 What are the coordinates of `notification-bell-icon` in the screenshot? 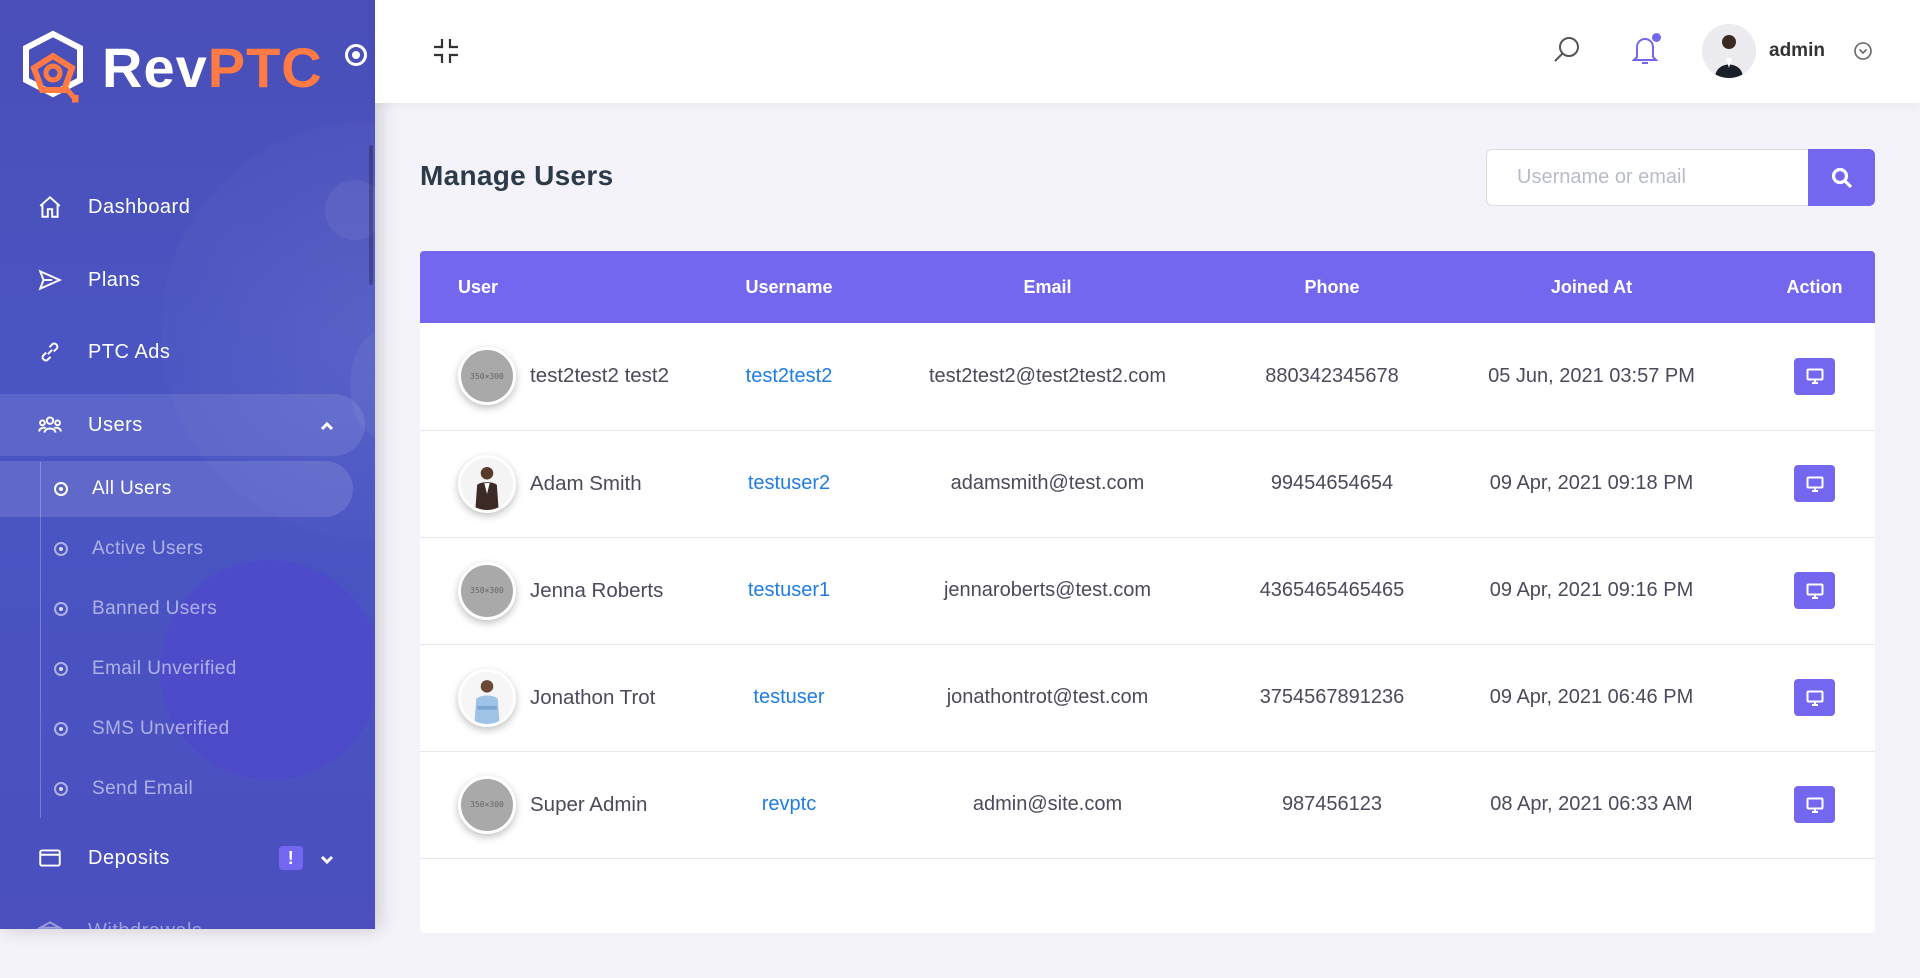 It's located at (1645, 50).